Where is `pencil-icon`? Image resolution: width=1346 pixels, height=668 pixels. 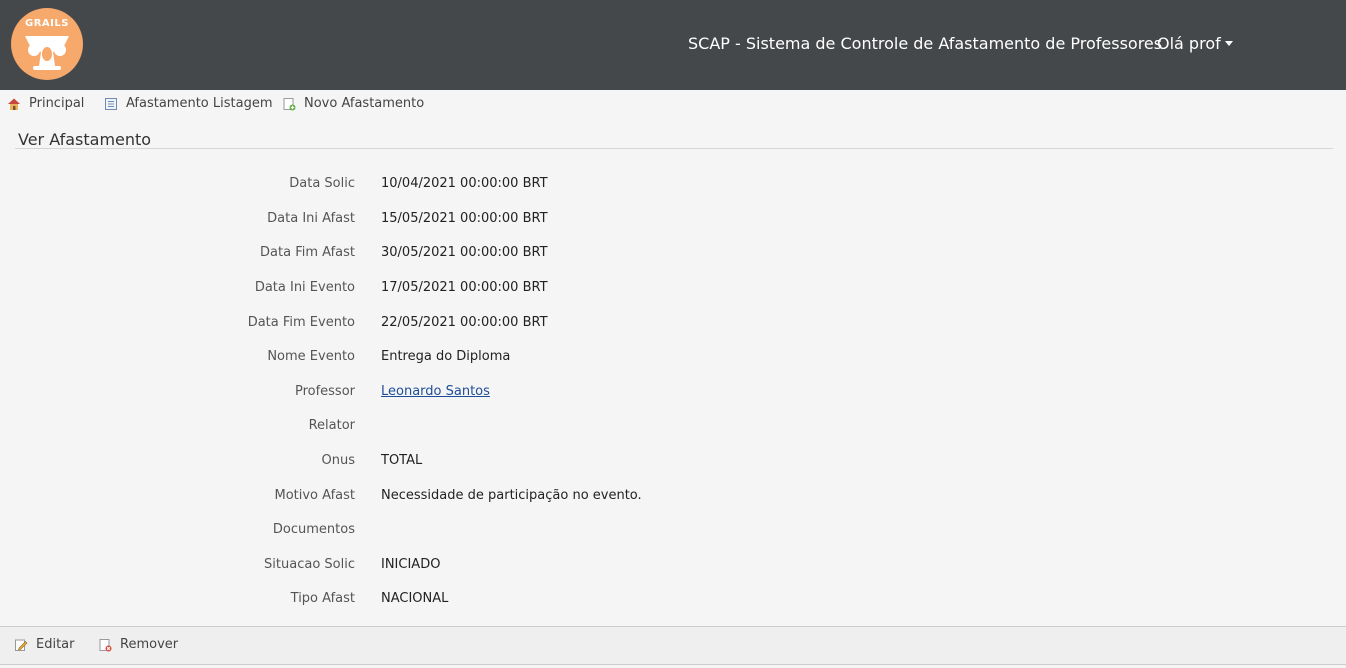 pencil-icon is located at coordinates (21, 645).